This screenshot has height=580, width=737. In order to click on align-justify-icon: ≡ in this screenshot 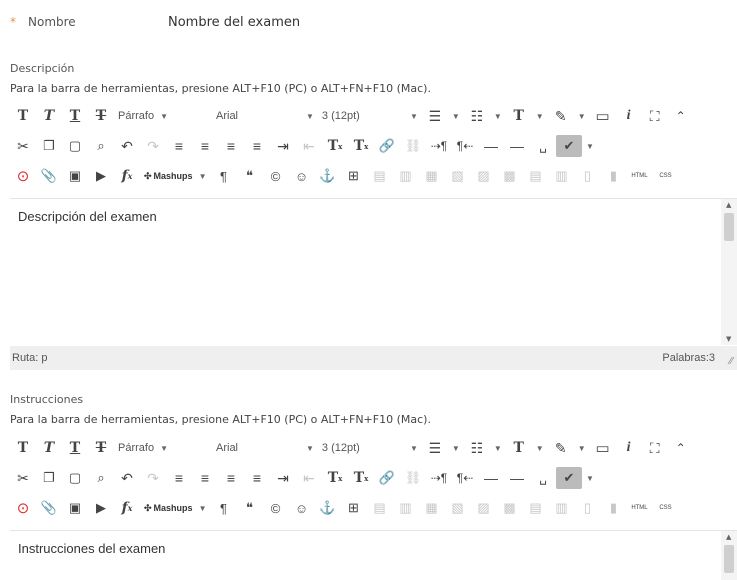, I will do `click(257, 146)`.